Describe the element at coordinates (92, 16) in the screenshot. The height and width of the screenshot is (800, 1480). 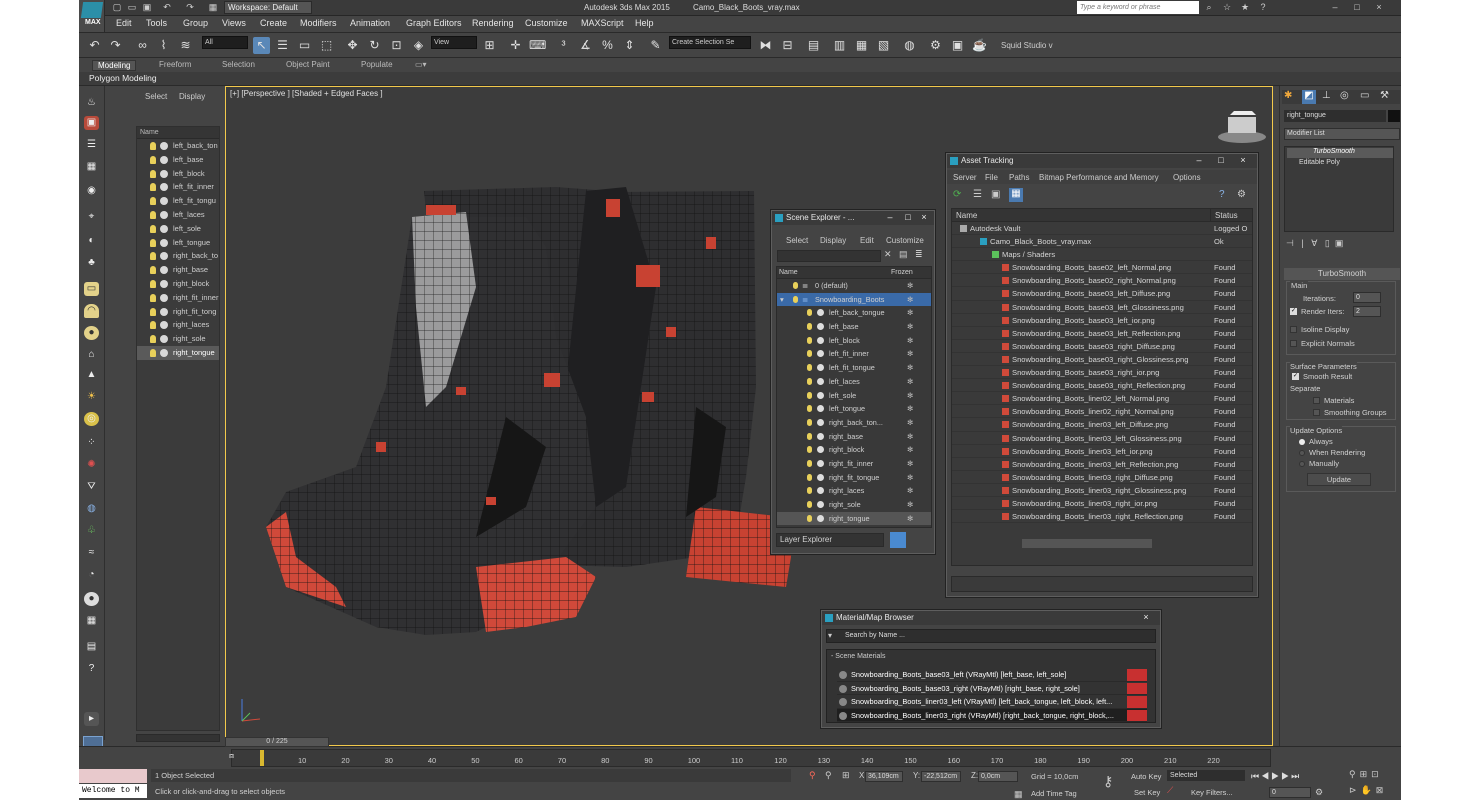
I see `app-logo: MAX` at that location.